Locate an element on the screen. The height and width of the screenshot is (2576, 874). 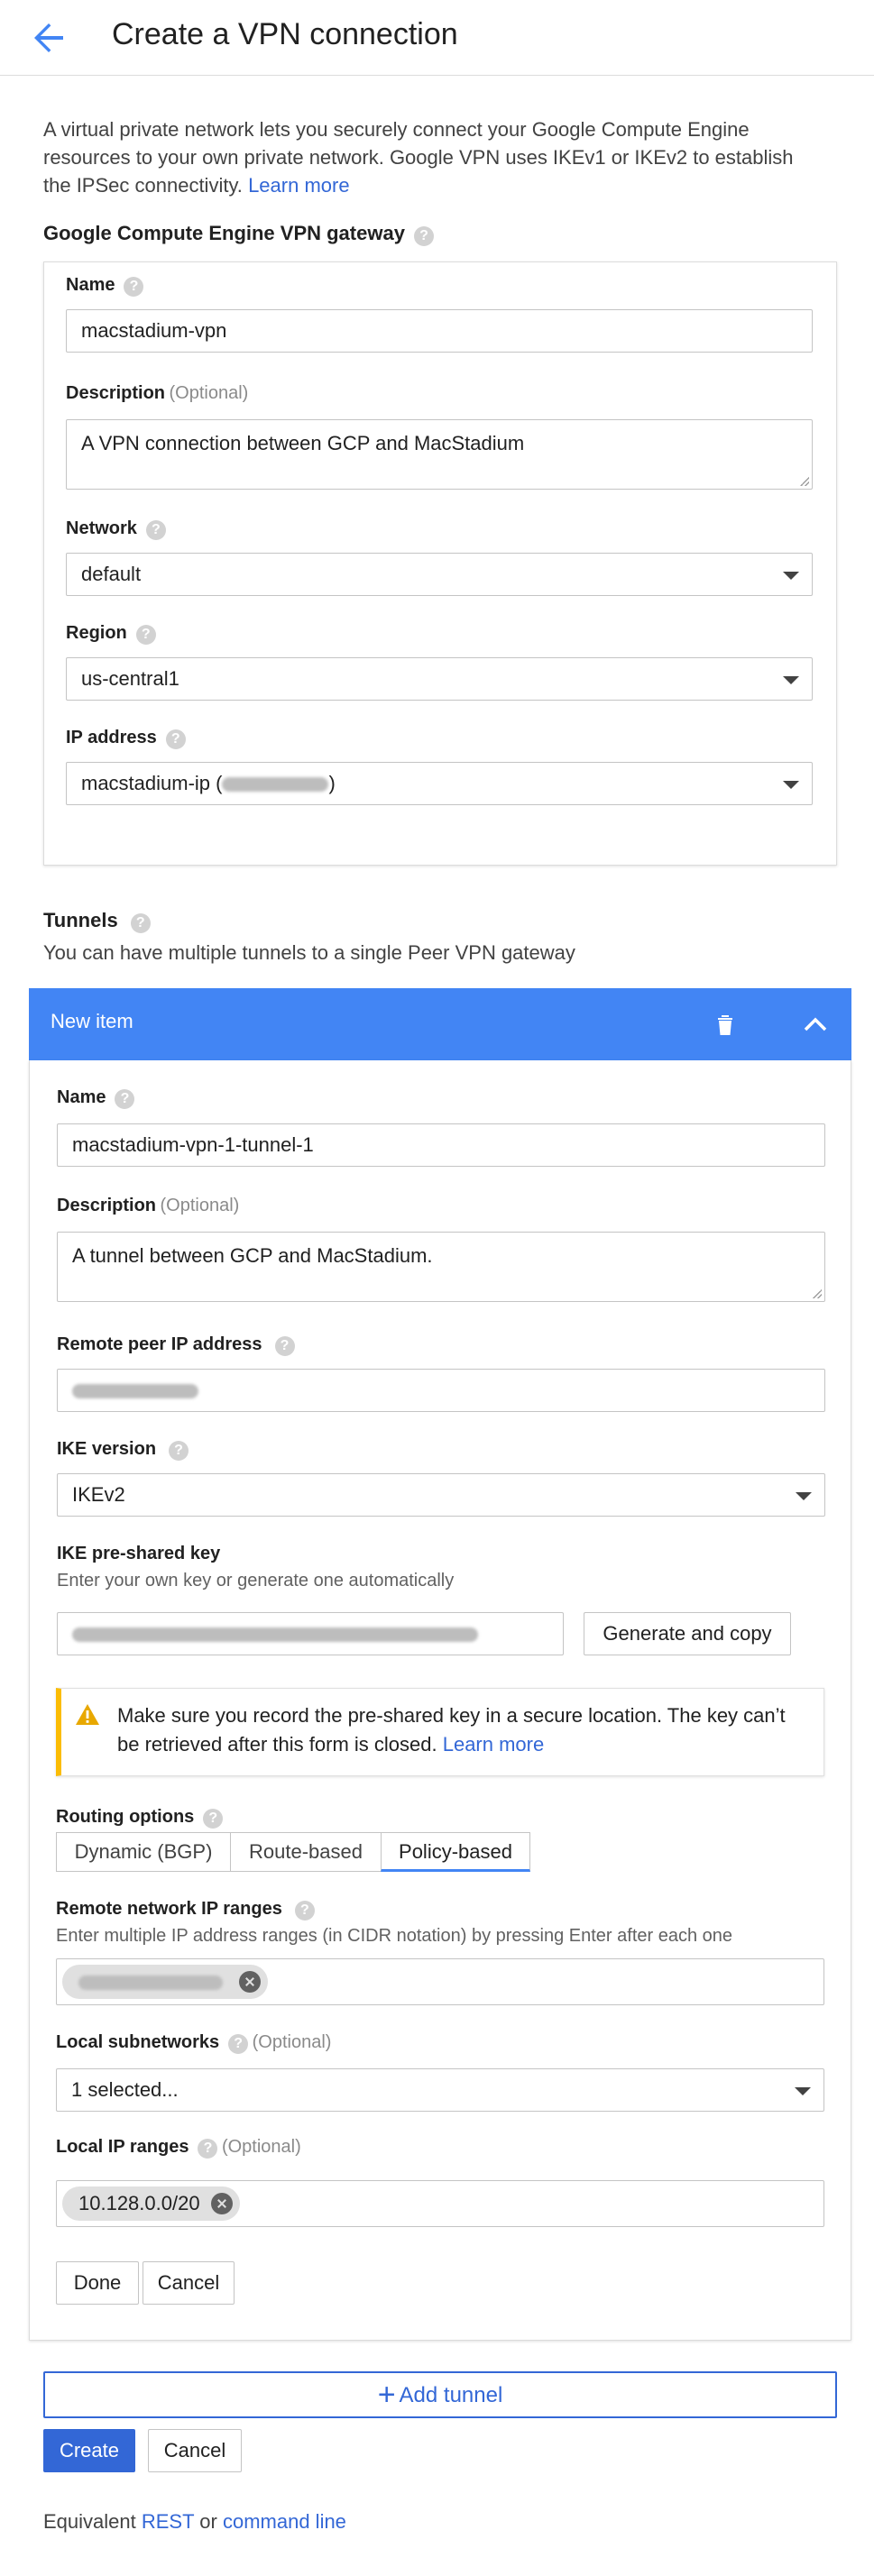
gateway-region-label-row: Region? is located at coordinates (111, 634).